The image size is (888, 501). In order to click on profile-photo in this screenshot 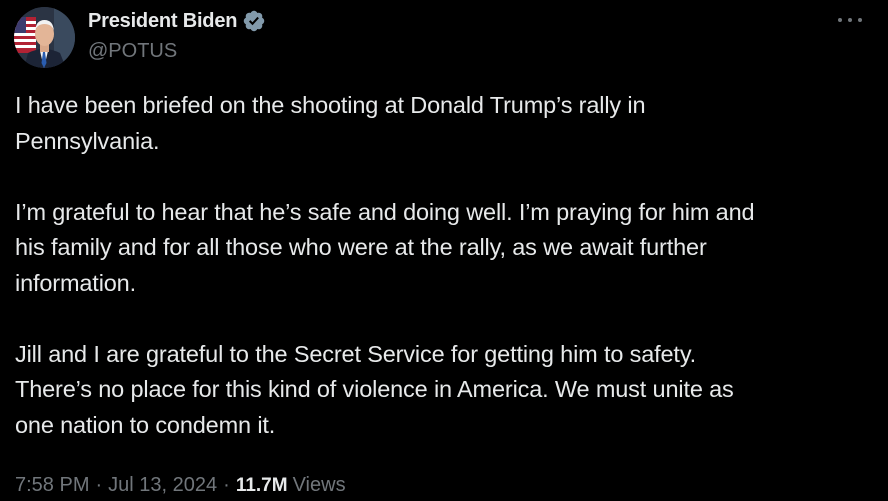, I will do `click(44, 37)`.